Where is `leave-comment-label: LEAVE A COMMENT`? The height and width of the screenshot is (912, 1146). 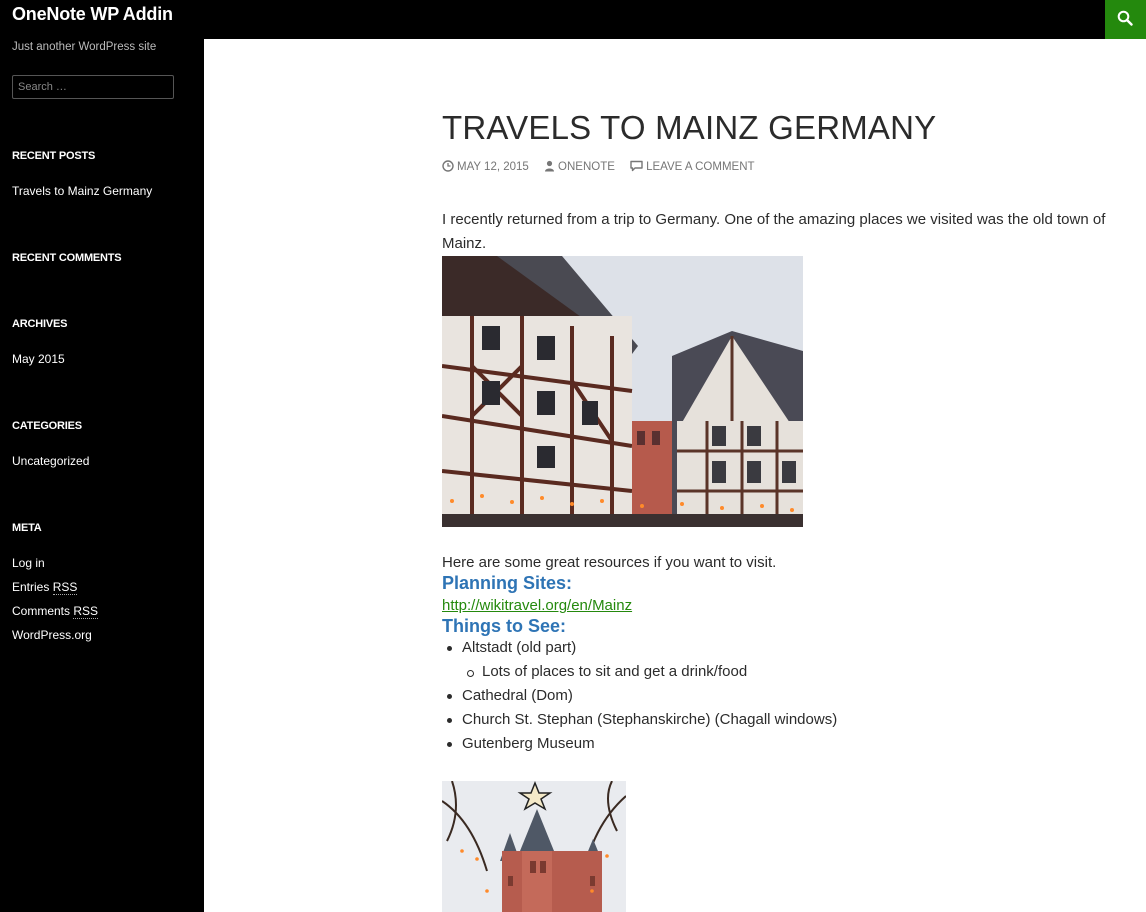 leave-comment-label: LEAVE A COMMENT is located at coordinates (700, 167).